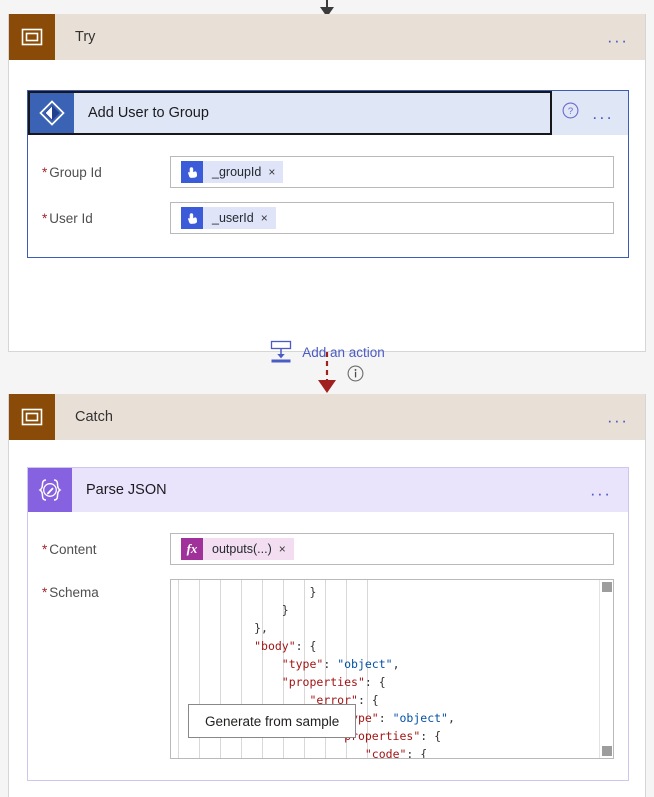  I want to click on azure-ad-diamond-icon-glyph, so click(52, 113).